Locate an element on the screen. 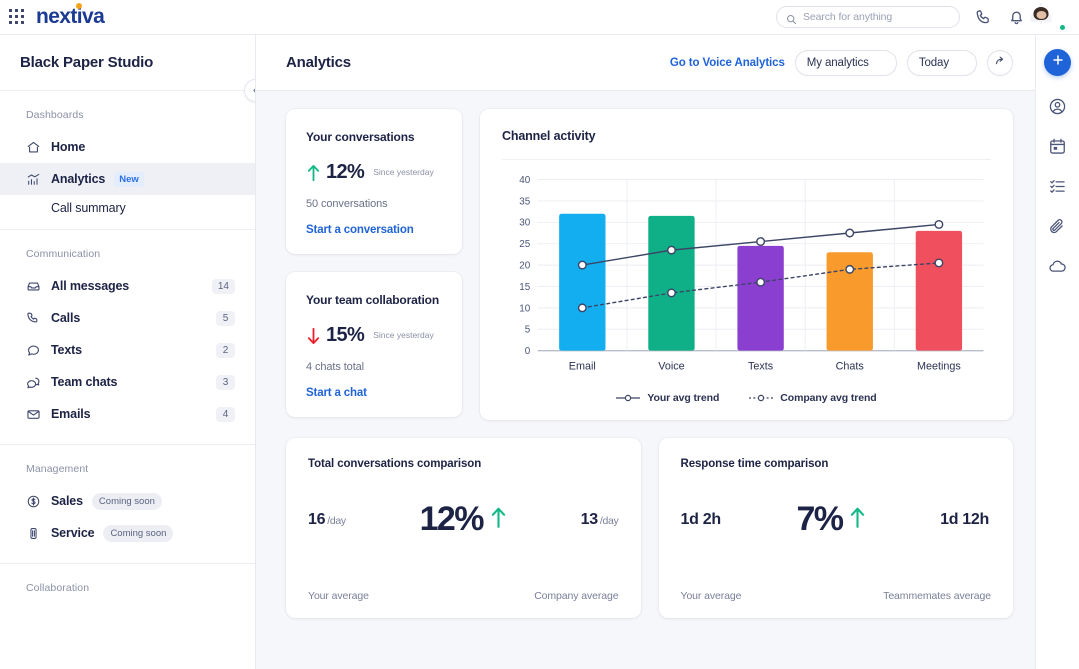 Image resolution: width=1079 pixels, height=669 pixels. card-title: Response time comparison is located at coordinates (754, 464).